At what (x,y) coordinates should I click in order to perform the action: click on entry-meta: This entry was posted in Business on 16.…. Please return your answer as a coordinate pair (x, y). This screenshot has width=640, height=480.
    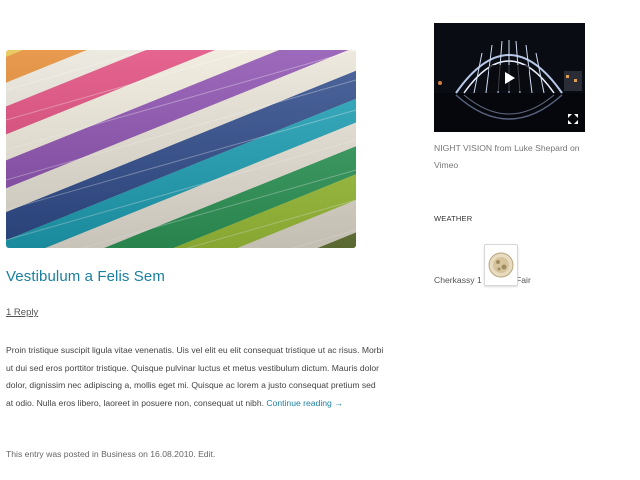
    Looking at the image, I should click on (110, 454).